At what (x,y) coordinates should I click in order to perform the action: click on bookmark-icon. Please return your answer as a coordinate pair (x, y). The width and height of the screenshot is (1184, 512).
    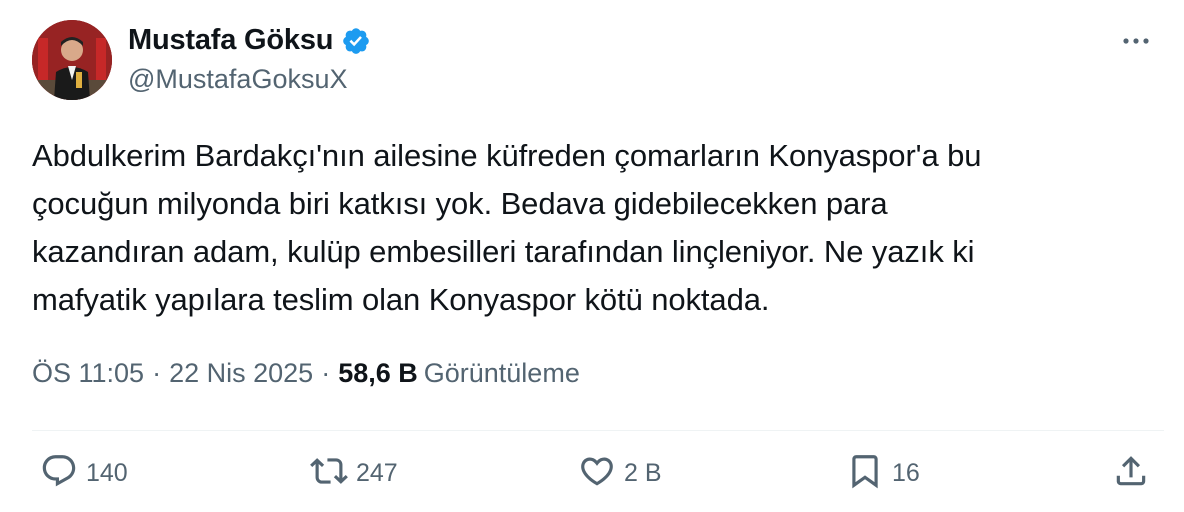
    Looking at the image, I should click on (865, 473).